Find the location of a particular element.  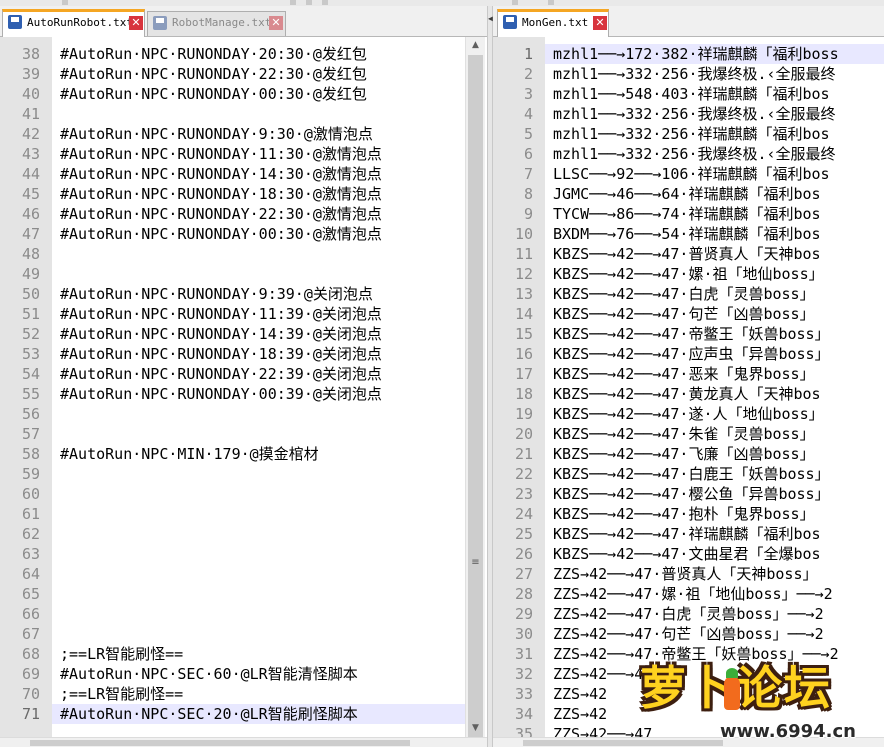

code-line: #AutoRun·NPC·RUNONDAY·20:30·@发红包 is located at coordinates (262, 54).